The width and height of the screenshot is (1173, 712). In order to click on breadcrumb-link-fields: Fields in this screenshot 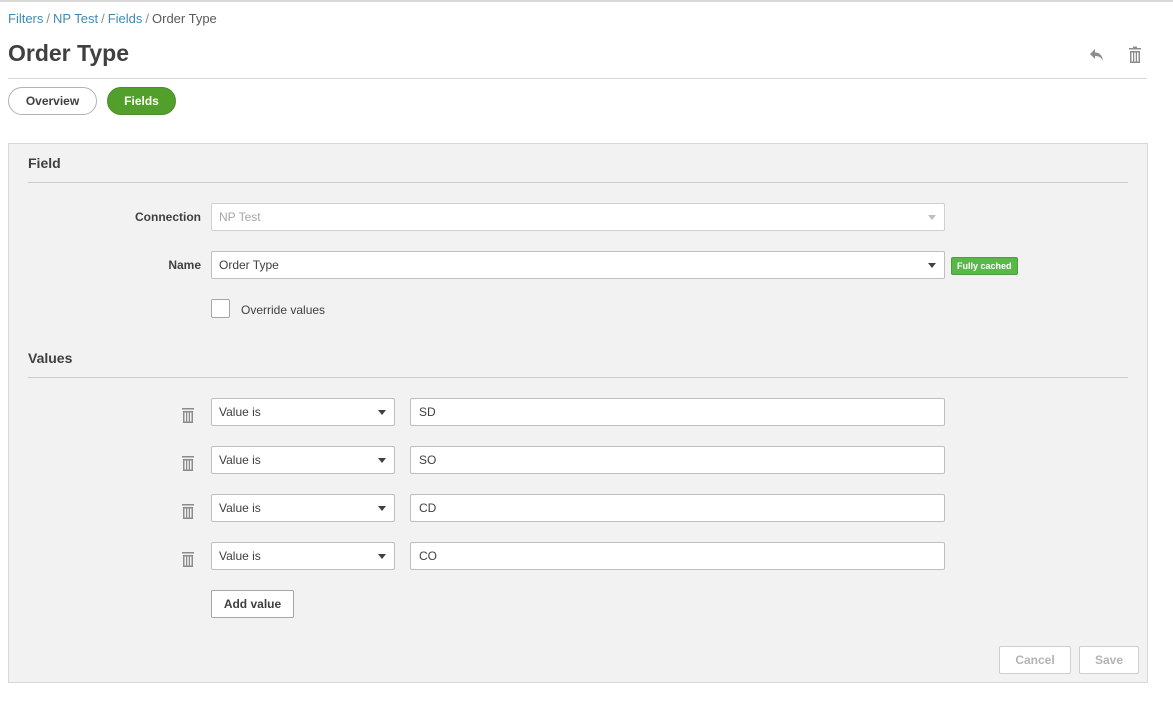, I will do `click(125, 18)`.